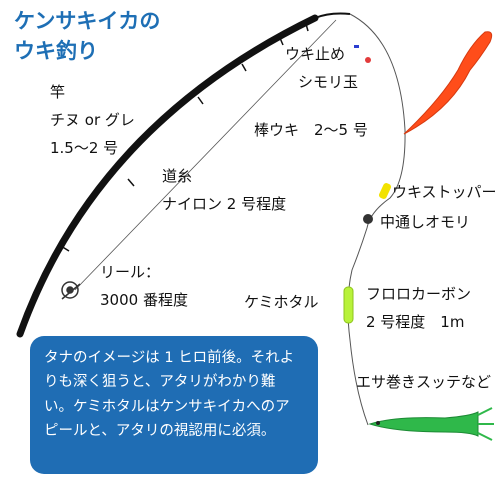 The width and height of the screenshot is (500, 504). What do you see at coordinates (385, 191) in the screenshot?
I see `float-stopper-icon` at bounding box center [385, 191].